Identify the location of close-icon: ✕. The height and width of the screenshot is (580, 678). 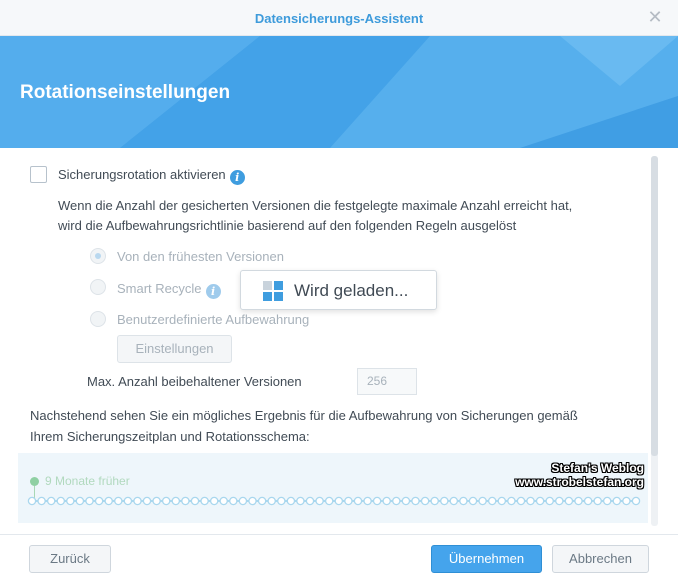
(655, 17).